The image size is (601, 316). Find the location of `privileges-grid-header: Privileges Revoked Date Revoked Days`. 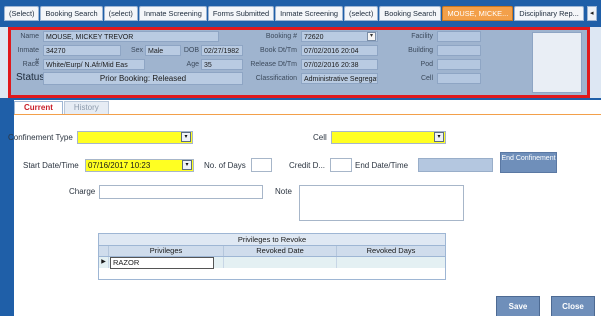

privileges-grid-header: Privileges Revoked Date Revoked Days is located at coordinates (272, 251).